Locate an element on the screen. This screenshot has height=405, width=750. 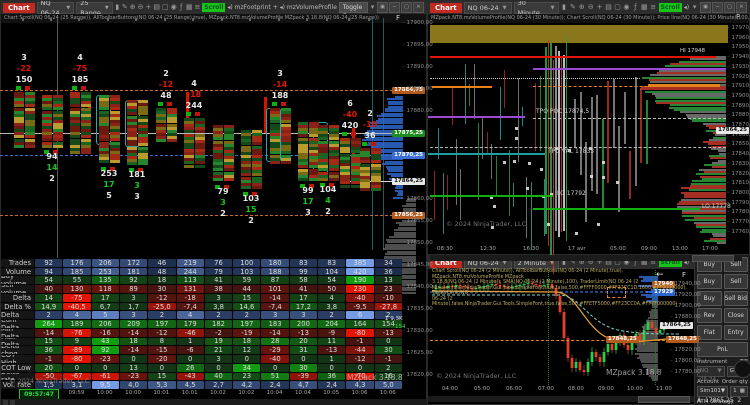
grid-cell: -6 is located at coordinates (190, 350).